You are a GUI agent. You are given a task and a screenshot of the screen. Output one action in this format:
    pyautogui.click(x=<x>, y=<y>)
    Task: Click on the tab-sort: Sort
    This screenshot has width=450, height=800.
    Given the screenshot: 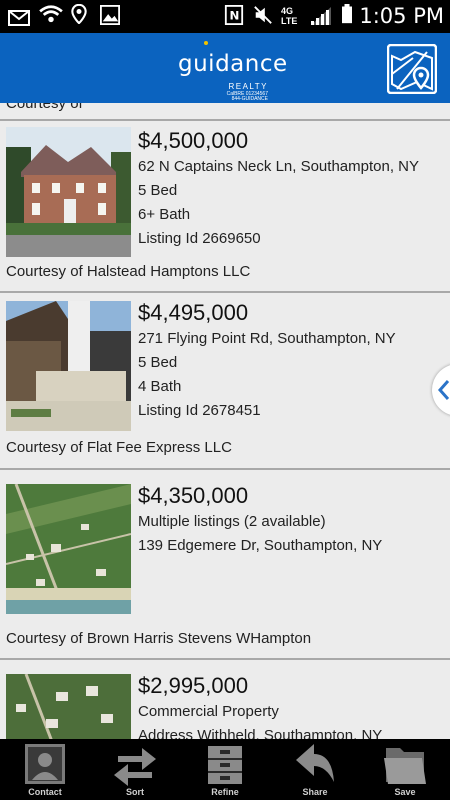 What is the action you would take?
    pyautogui.click(x=135, y=769)
    